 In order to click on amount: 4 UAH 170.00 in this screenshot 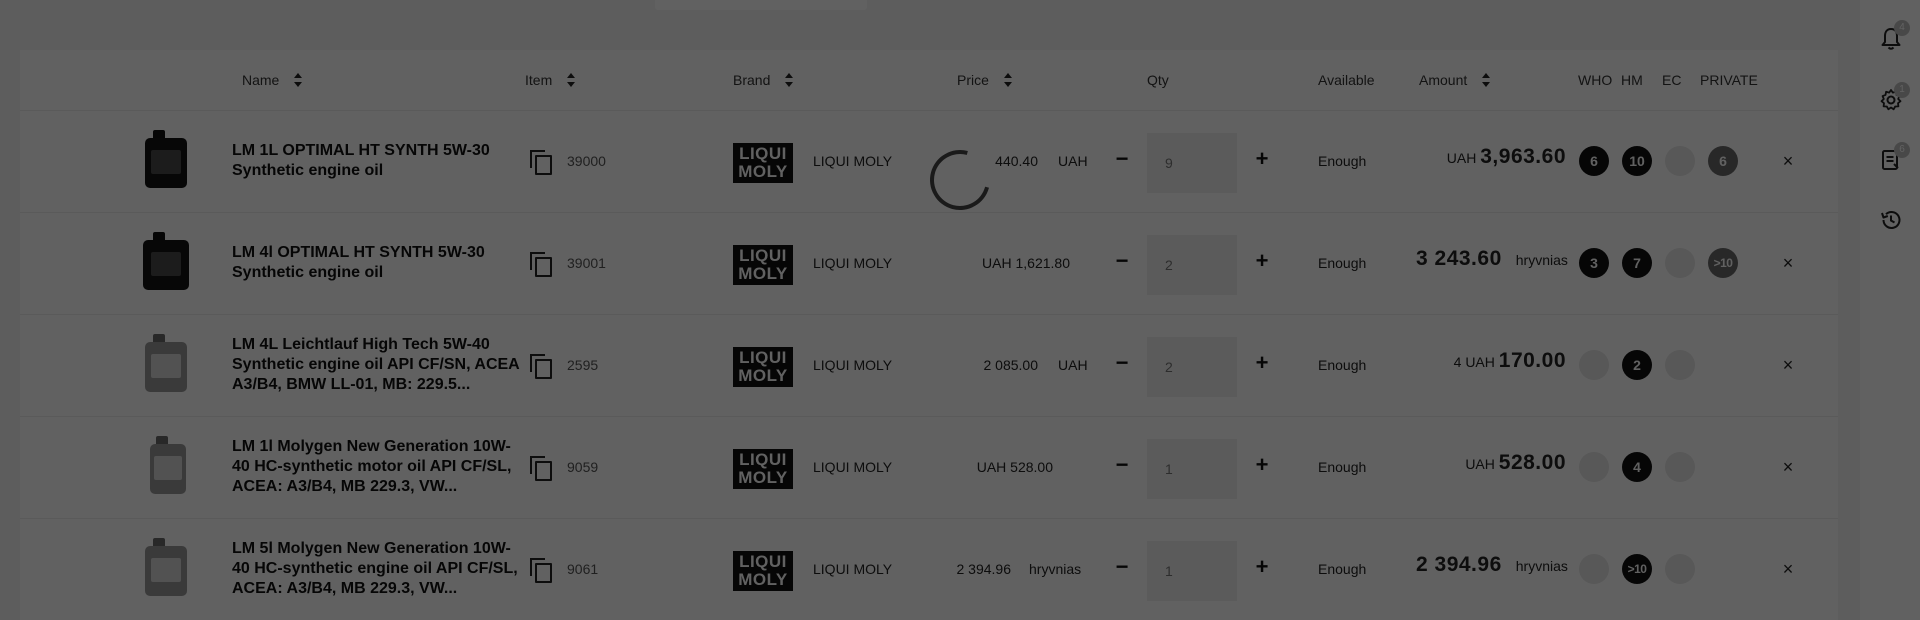, I will do `click(1509, 360)`.